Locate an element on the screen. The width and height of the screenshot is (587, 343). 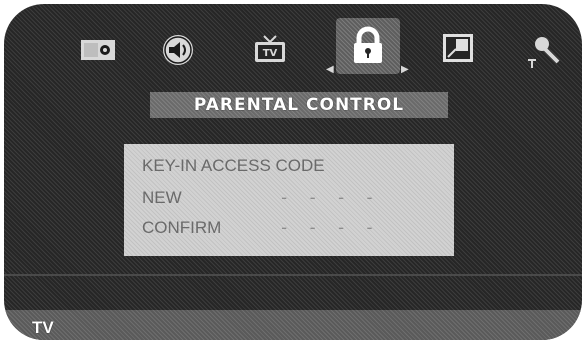
section-title-bar: PARENTAL CONTROL is located at coordinates (299, 105).